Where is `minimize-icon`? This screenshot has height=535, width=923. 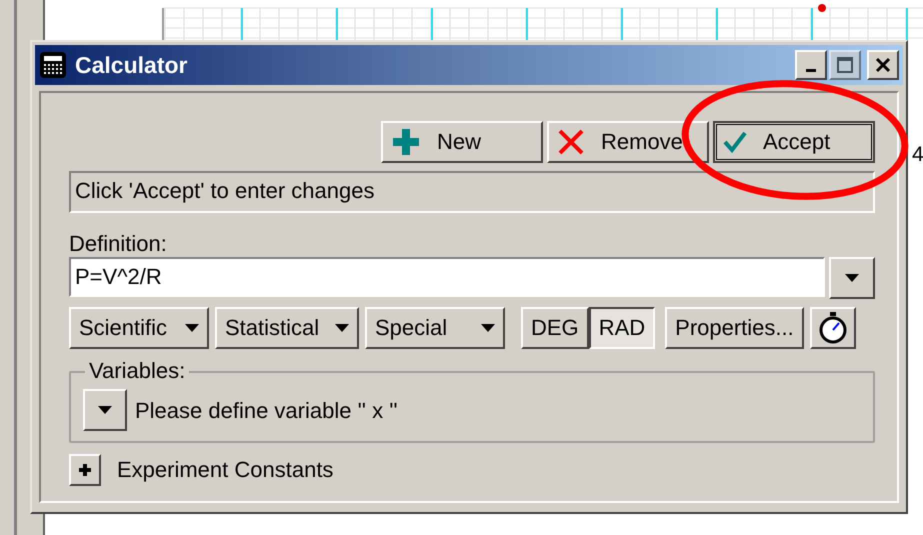
minimize-icon is located at coordinates (811, 70).